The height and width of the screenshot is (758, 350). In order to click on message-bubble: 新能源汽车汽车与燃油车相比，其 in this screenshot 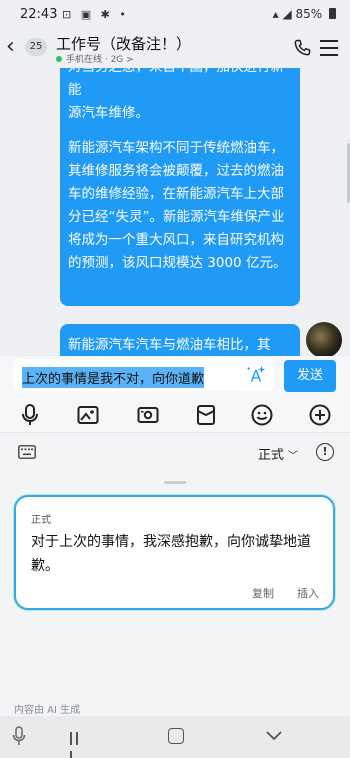, I will do `click(180, 340)`.